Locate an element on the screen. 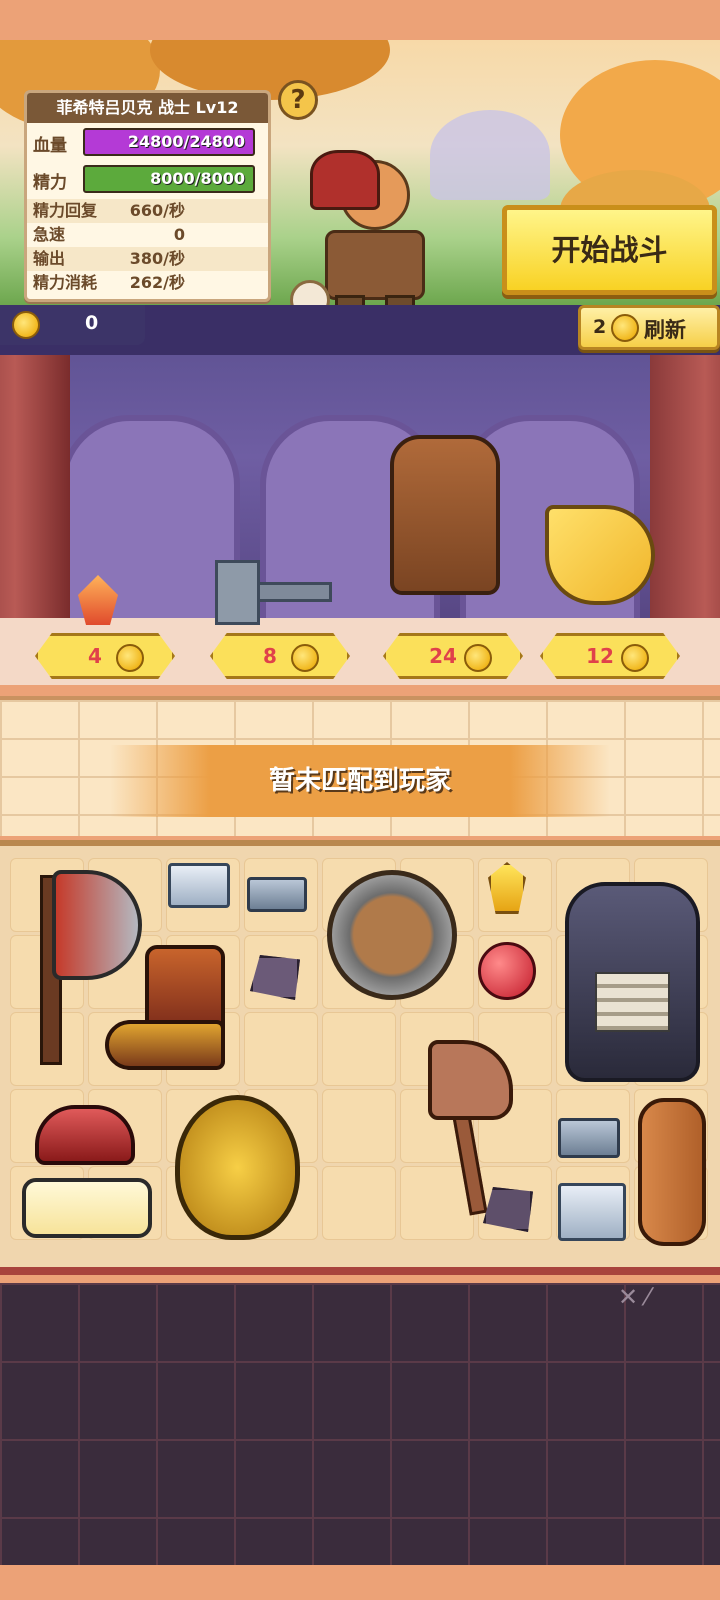  hp-bar: 24800/24800 is located at coordinates (169, 142).